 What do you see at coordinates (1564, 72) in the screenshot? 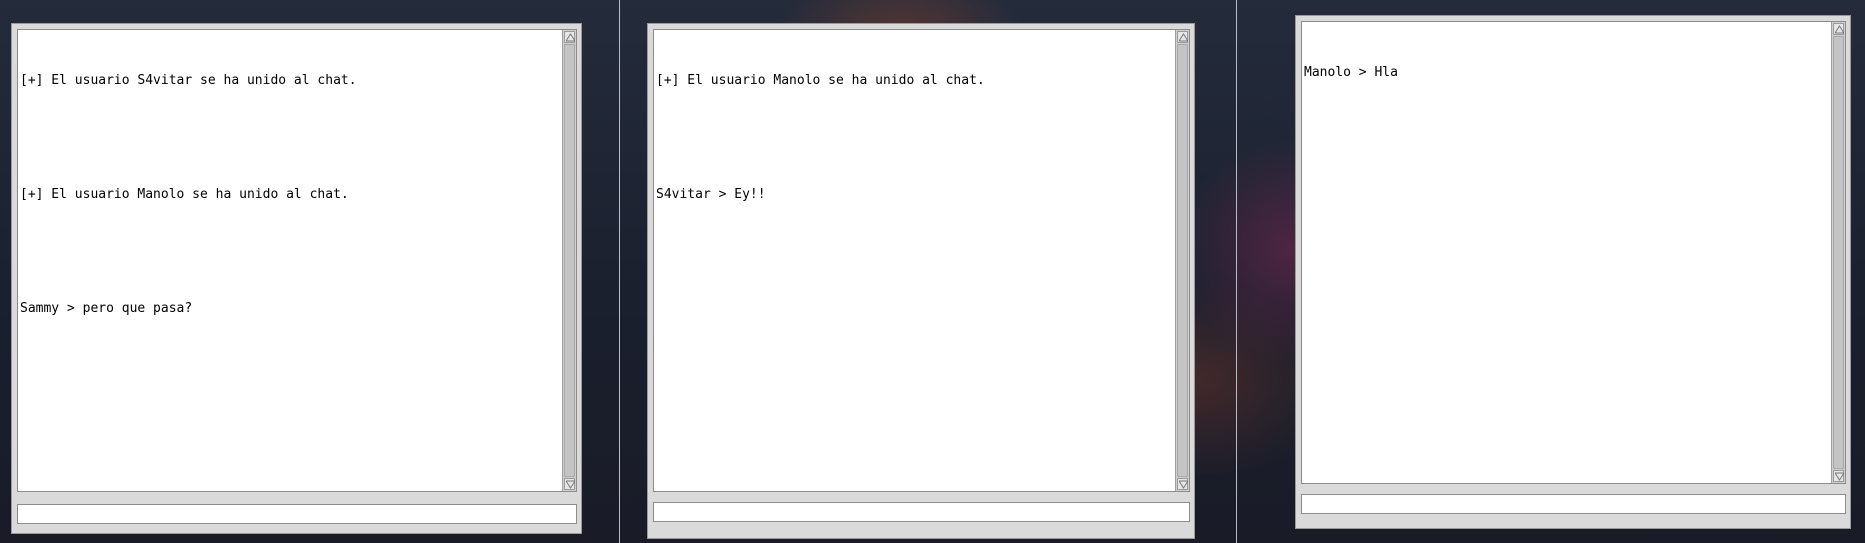
I see `message-list: Manolo > Hla` at bounding box center [1564, 72].